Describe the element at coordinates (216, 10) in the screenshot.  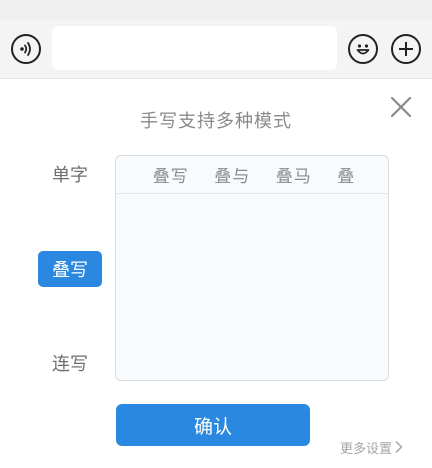
I see `top-status-strip` at that location.